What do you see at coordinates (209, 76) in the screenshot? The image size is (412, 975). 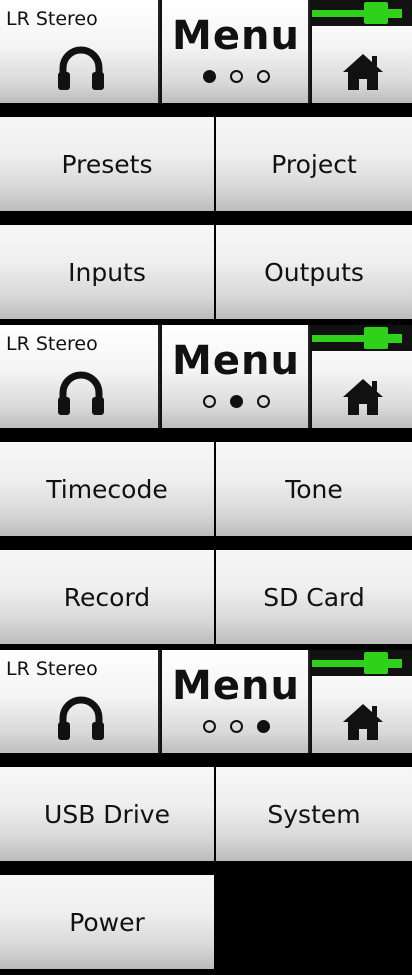 I see `page-dot-1-active` at bounding box center [209, 76].